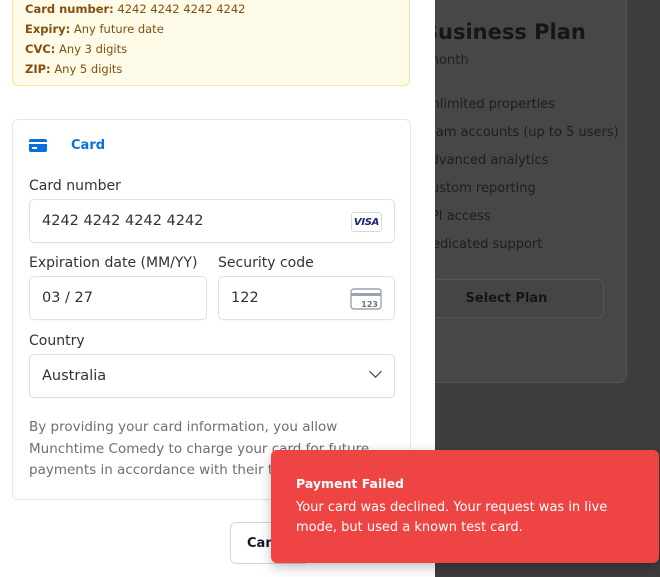  I want to click on card-number-input: 4242 4242 4242 4242 VISA, so click(212, 221).